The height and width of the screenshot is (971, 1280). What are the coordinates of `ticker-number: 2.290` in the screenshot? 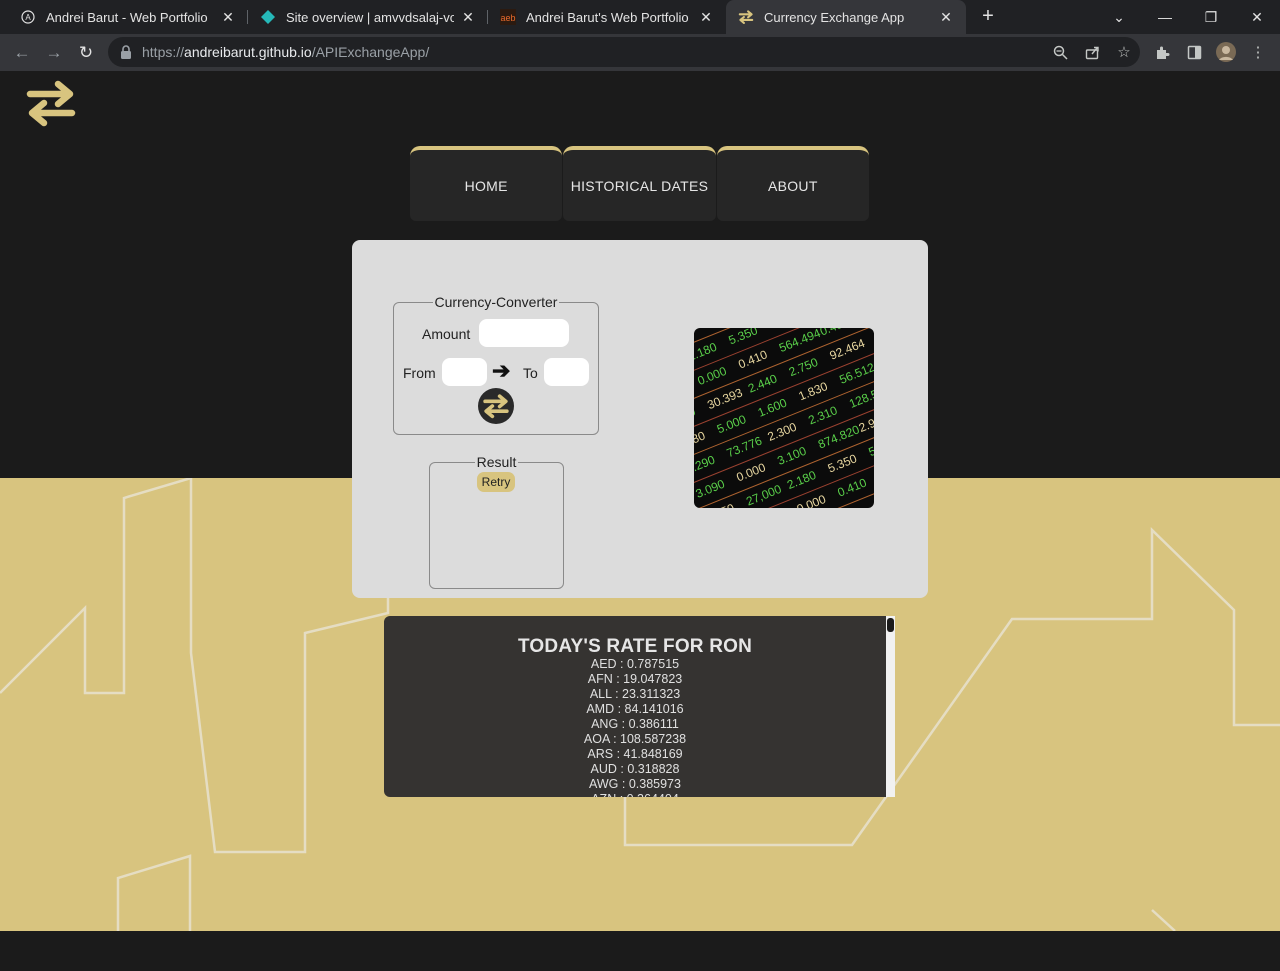 It's located at (705, 464).